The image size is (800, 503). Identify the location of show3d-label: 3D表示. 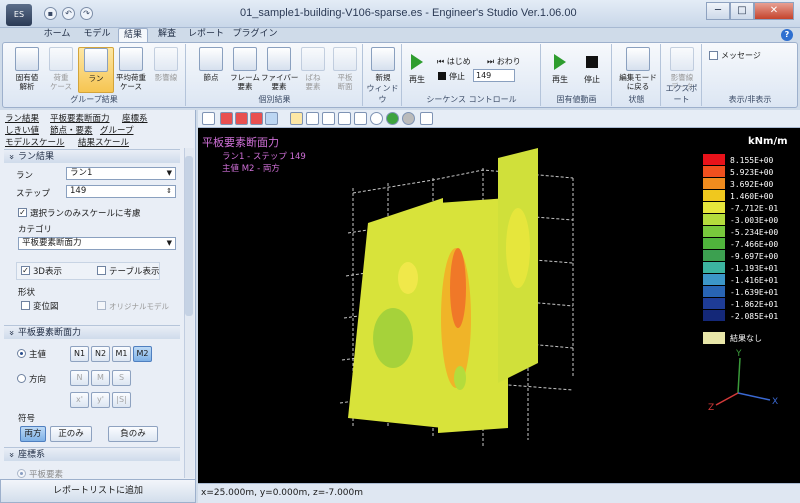
(47, 272).